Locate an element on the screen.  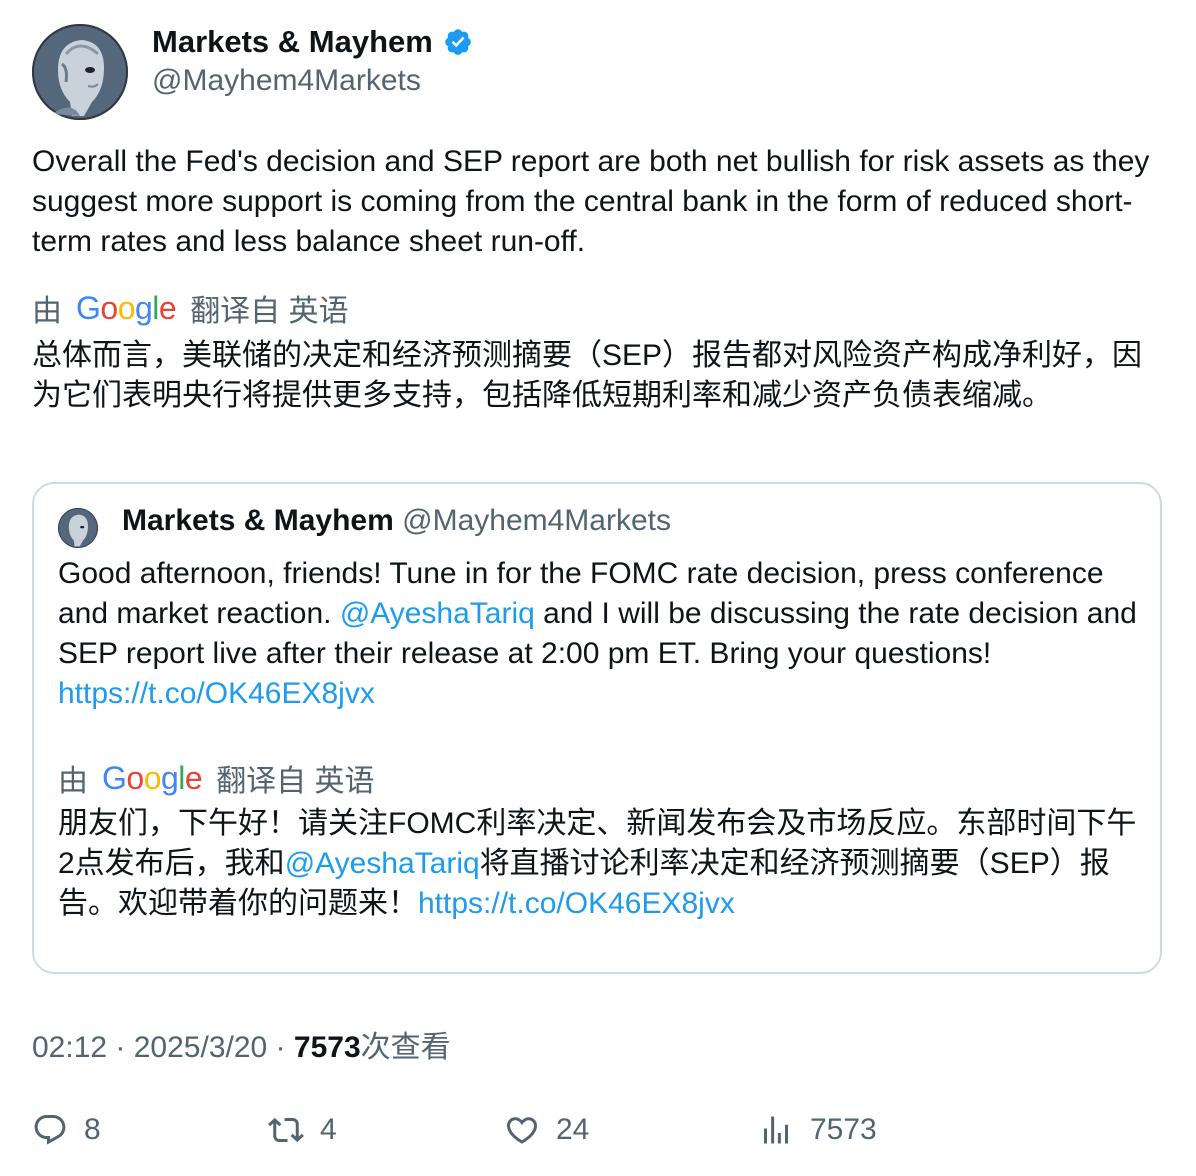
reply-button: 8 is located at coordinates (66, 1130).